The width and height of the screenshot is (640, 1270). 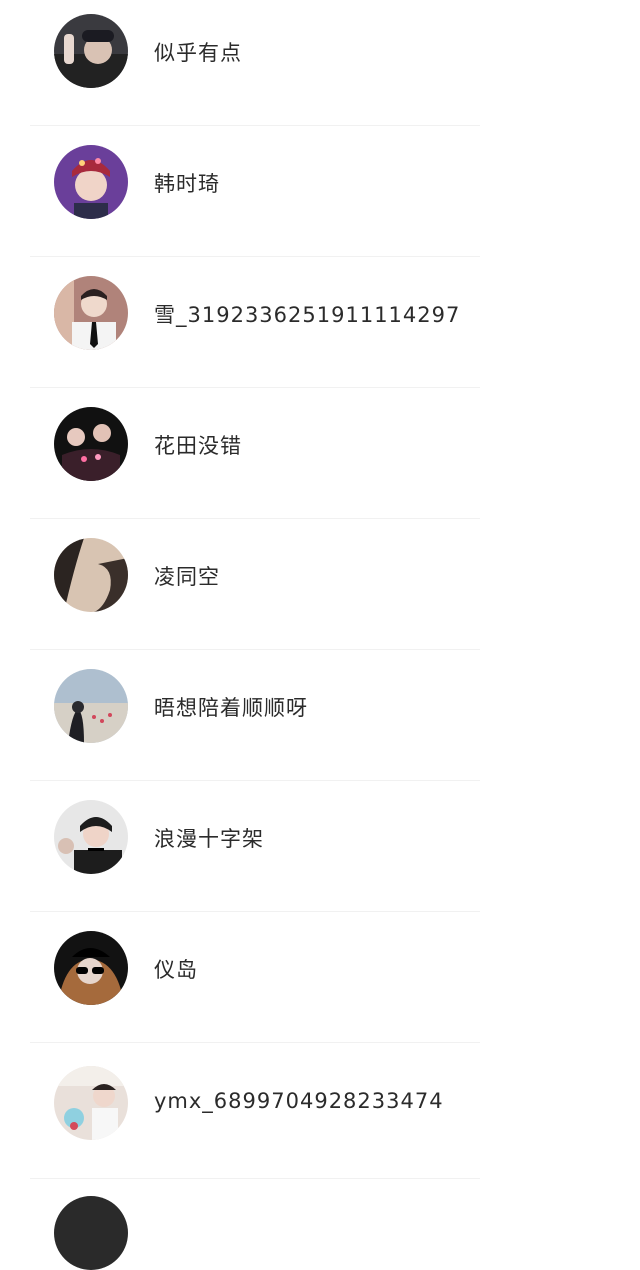 I want to click on contact-name: ymx_6899704928233474, so click(x=299, y=1101).